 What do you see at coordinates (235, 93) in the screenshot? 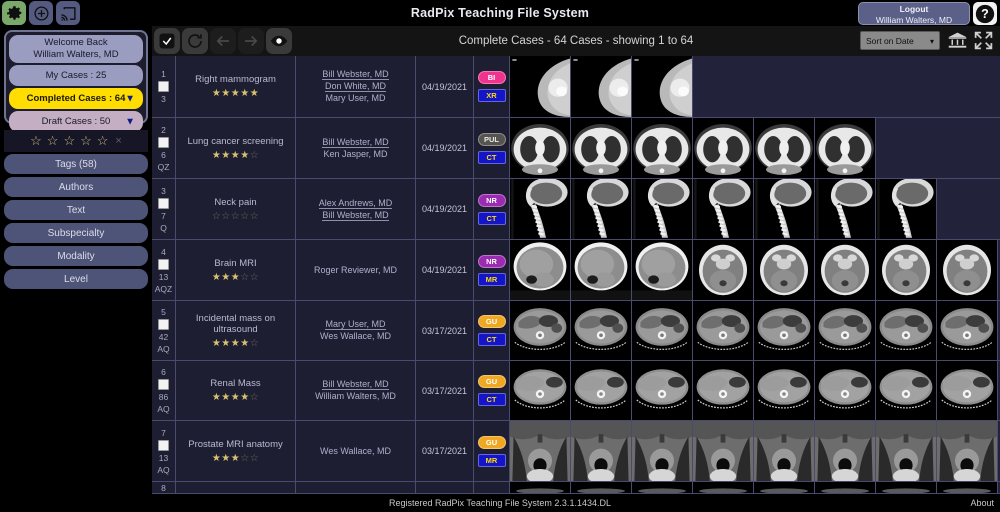
I see `case-rating: ★★★★★` at bounding box center [235, 93].